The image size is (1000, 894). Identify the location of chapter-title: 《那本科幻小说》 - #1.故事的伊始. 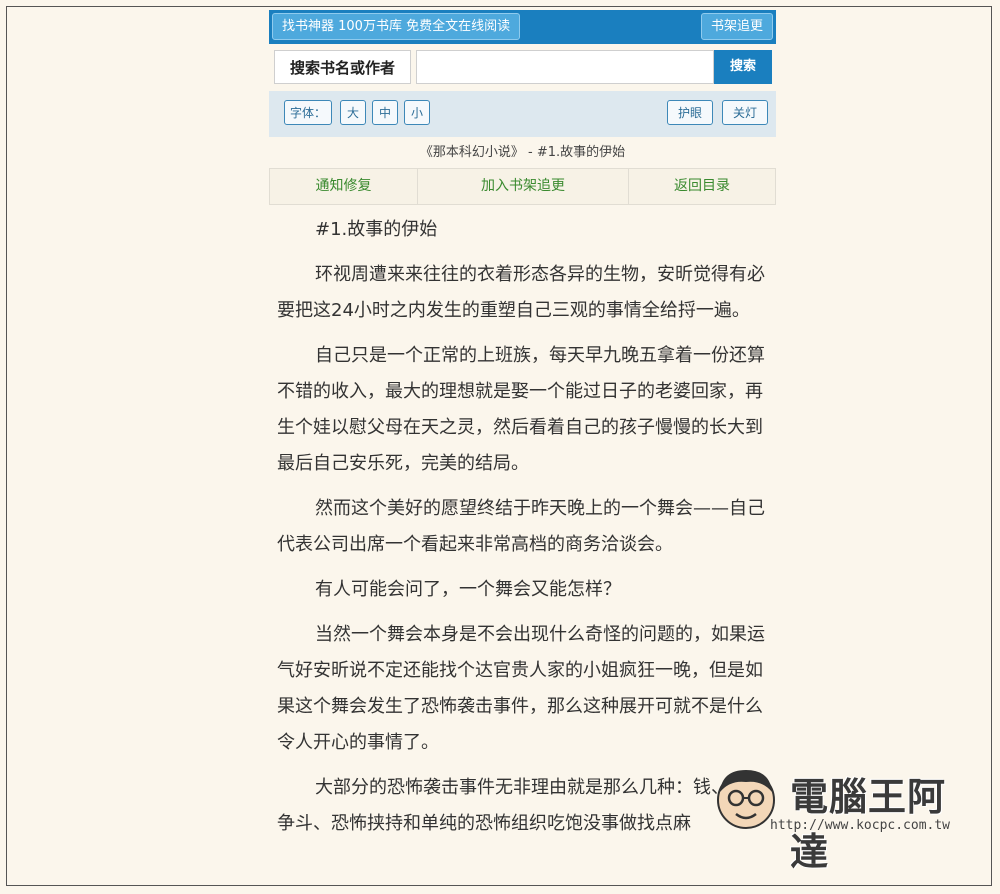
(522, 152).